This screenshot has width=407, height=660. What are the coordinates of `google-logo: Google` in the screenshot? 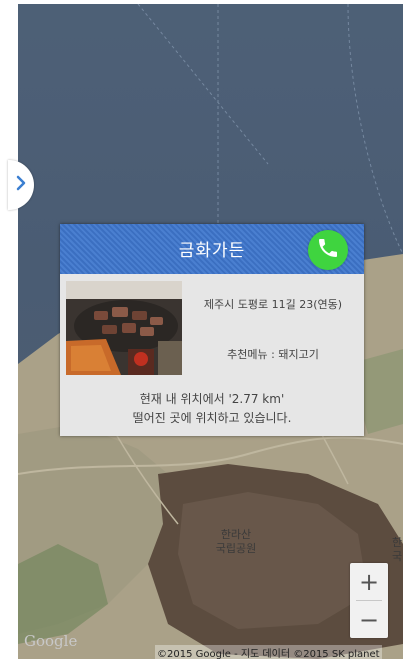 It's located at (51, 641).